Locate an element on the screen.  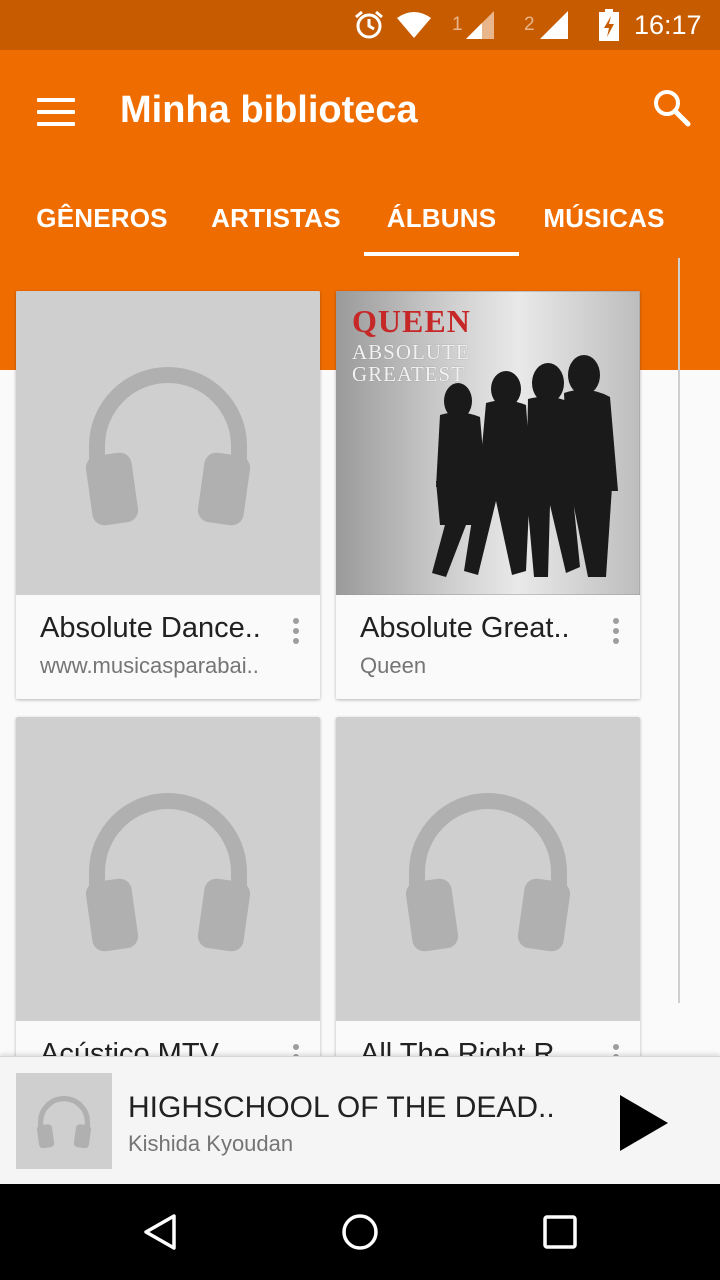
play-icon is located at coordinates (644, 1123).